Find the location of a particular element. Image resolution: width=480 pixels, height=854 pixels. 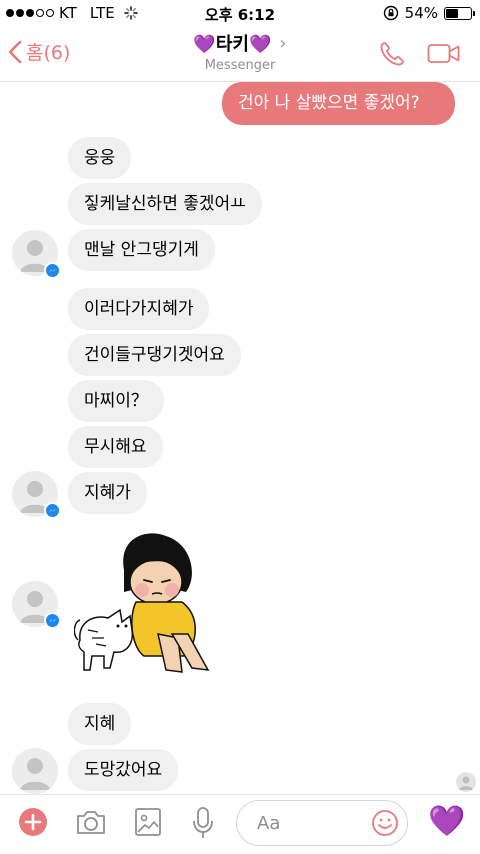

message-input-placeholder: Aa is located at coordinates (269, 823).